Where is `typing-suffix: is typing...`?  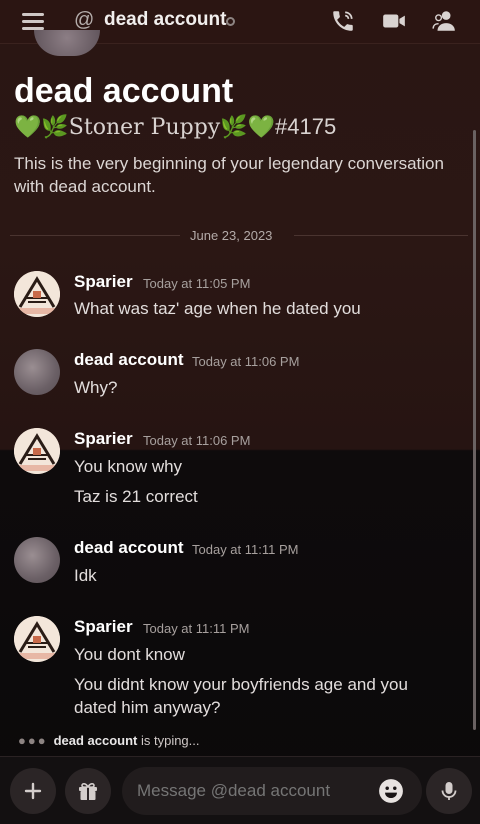
typing-suffix: is typing... is located at coordinates (168, 740).